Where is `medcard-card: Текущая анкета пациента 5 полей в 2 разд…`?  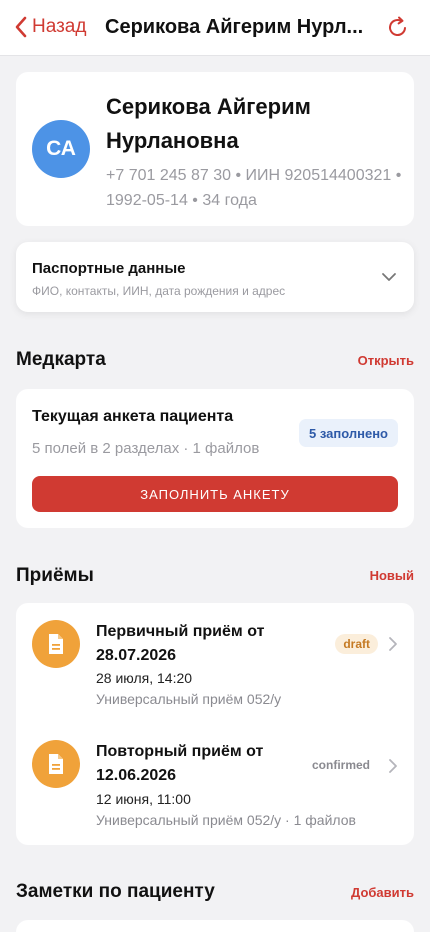
medcard-card: Текущая анкета пациента 5 полей в 2 разд… is located at coordinates (215, 458).